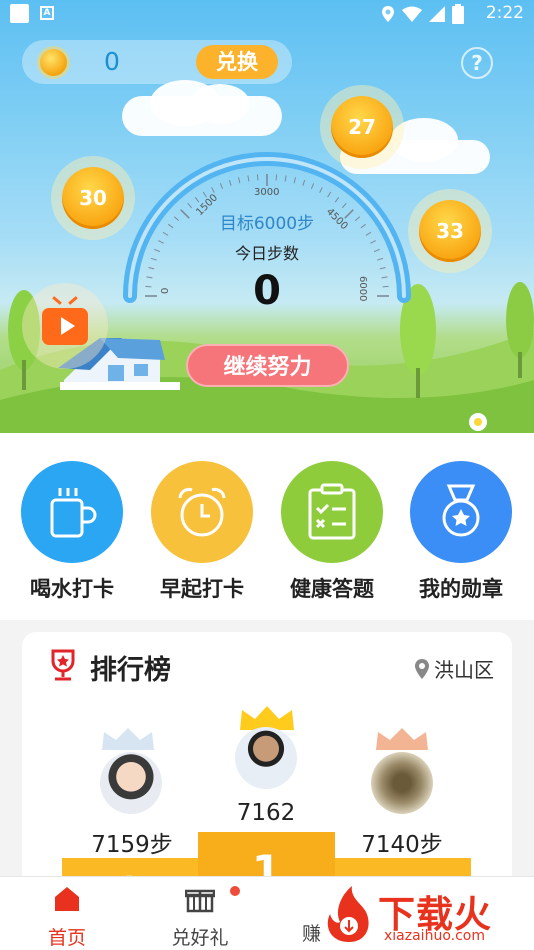  Describe the element at coordinates (128, 739) in the screenshot. I see `silver-crown-icon` at that location.